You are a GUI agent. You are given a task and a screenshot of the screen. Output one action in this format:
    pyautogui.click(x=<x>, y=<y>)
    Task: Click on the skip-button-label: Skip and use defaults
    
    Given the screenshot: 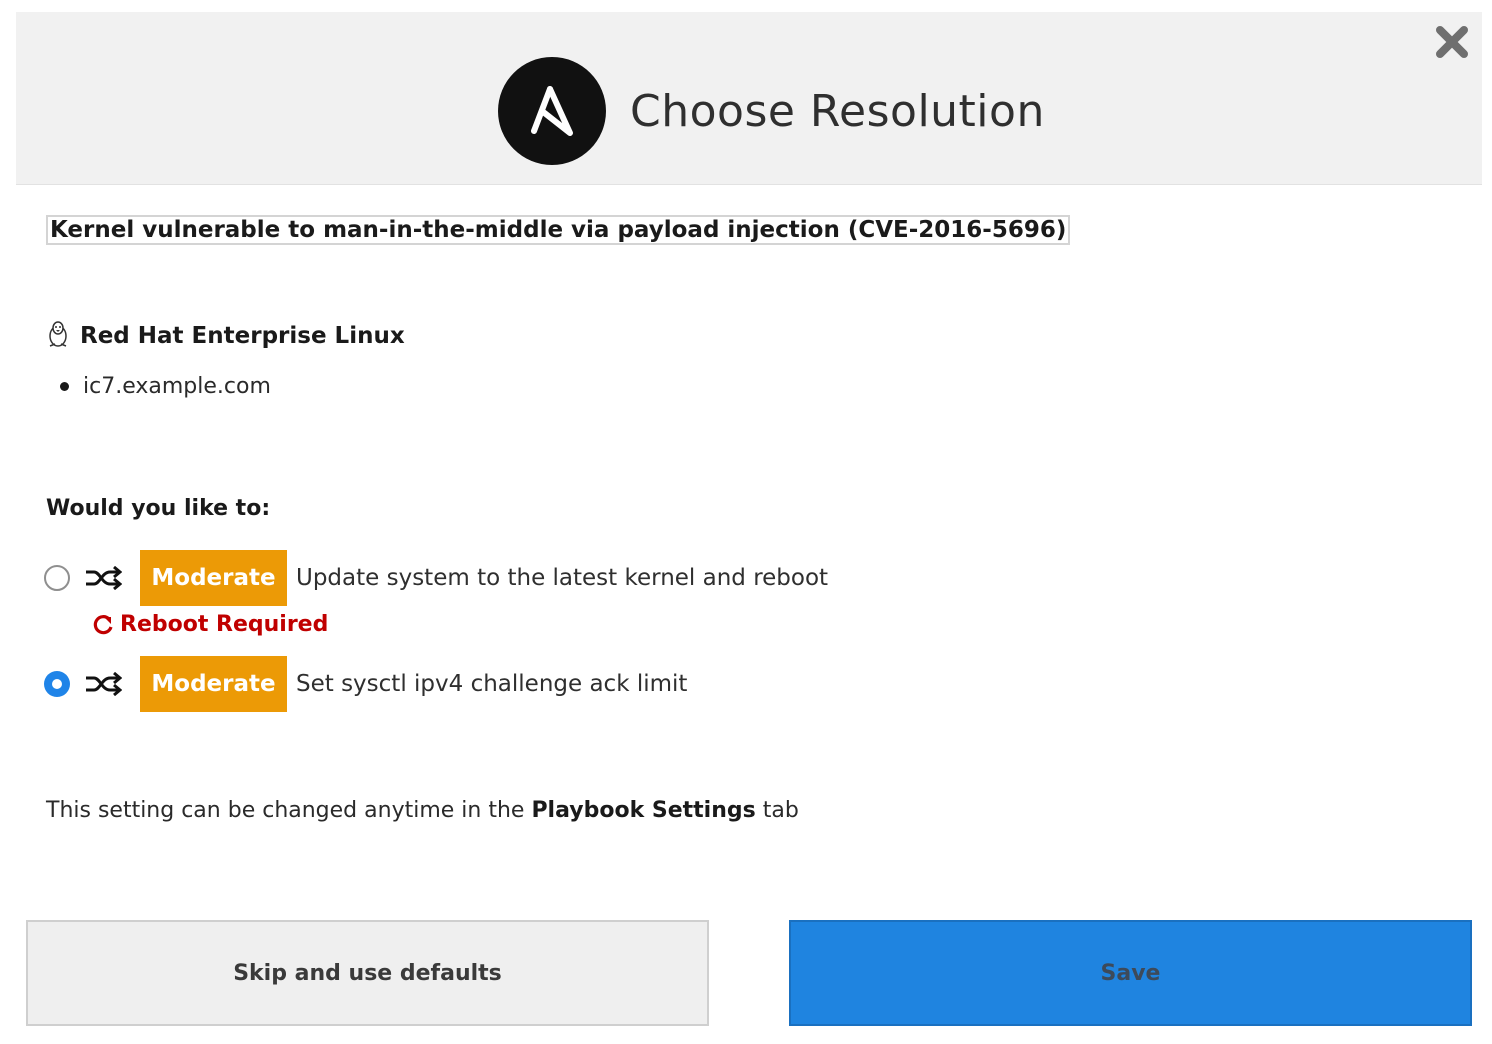 What is the action you would take?
    pyautogui.click(x=367, y=973)
    